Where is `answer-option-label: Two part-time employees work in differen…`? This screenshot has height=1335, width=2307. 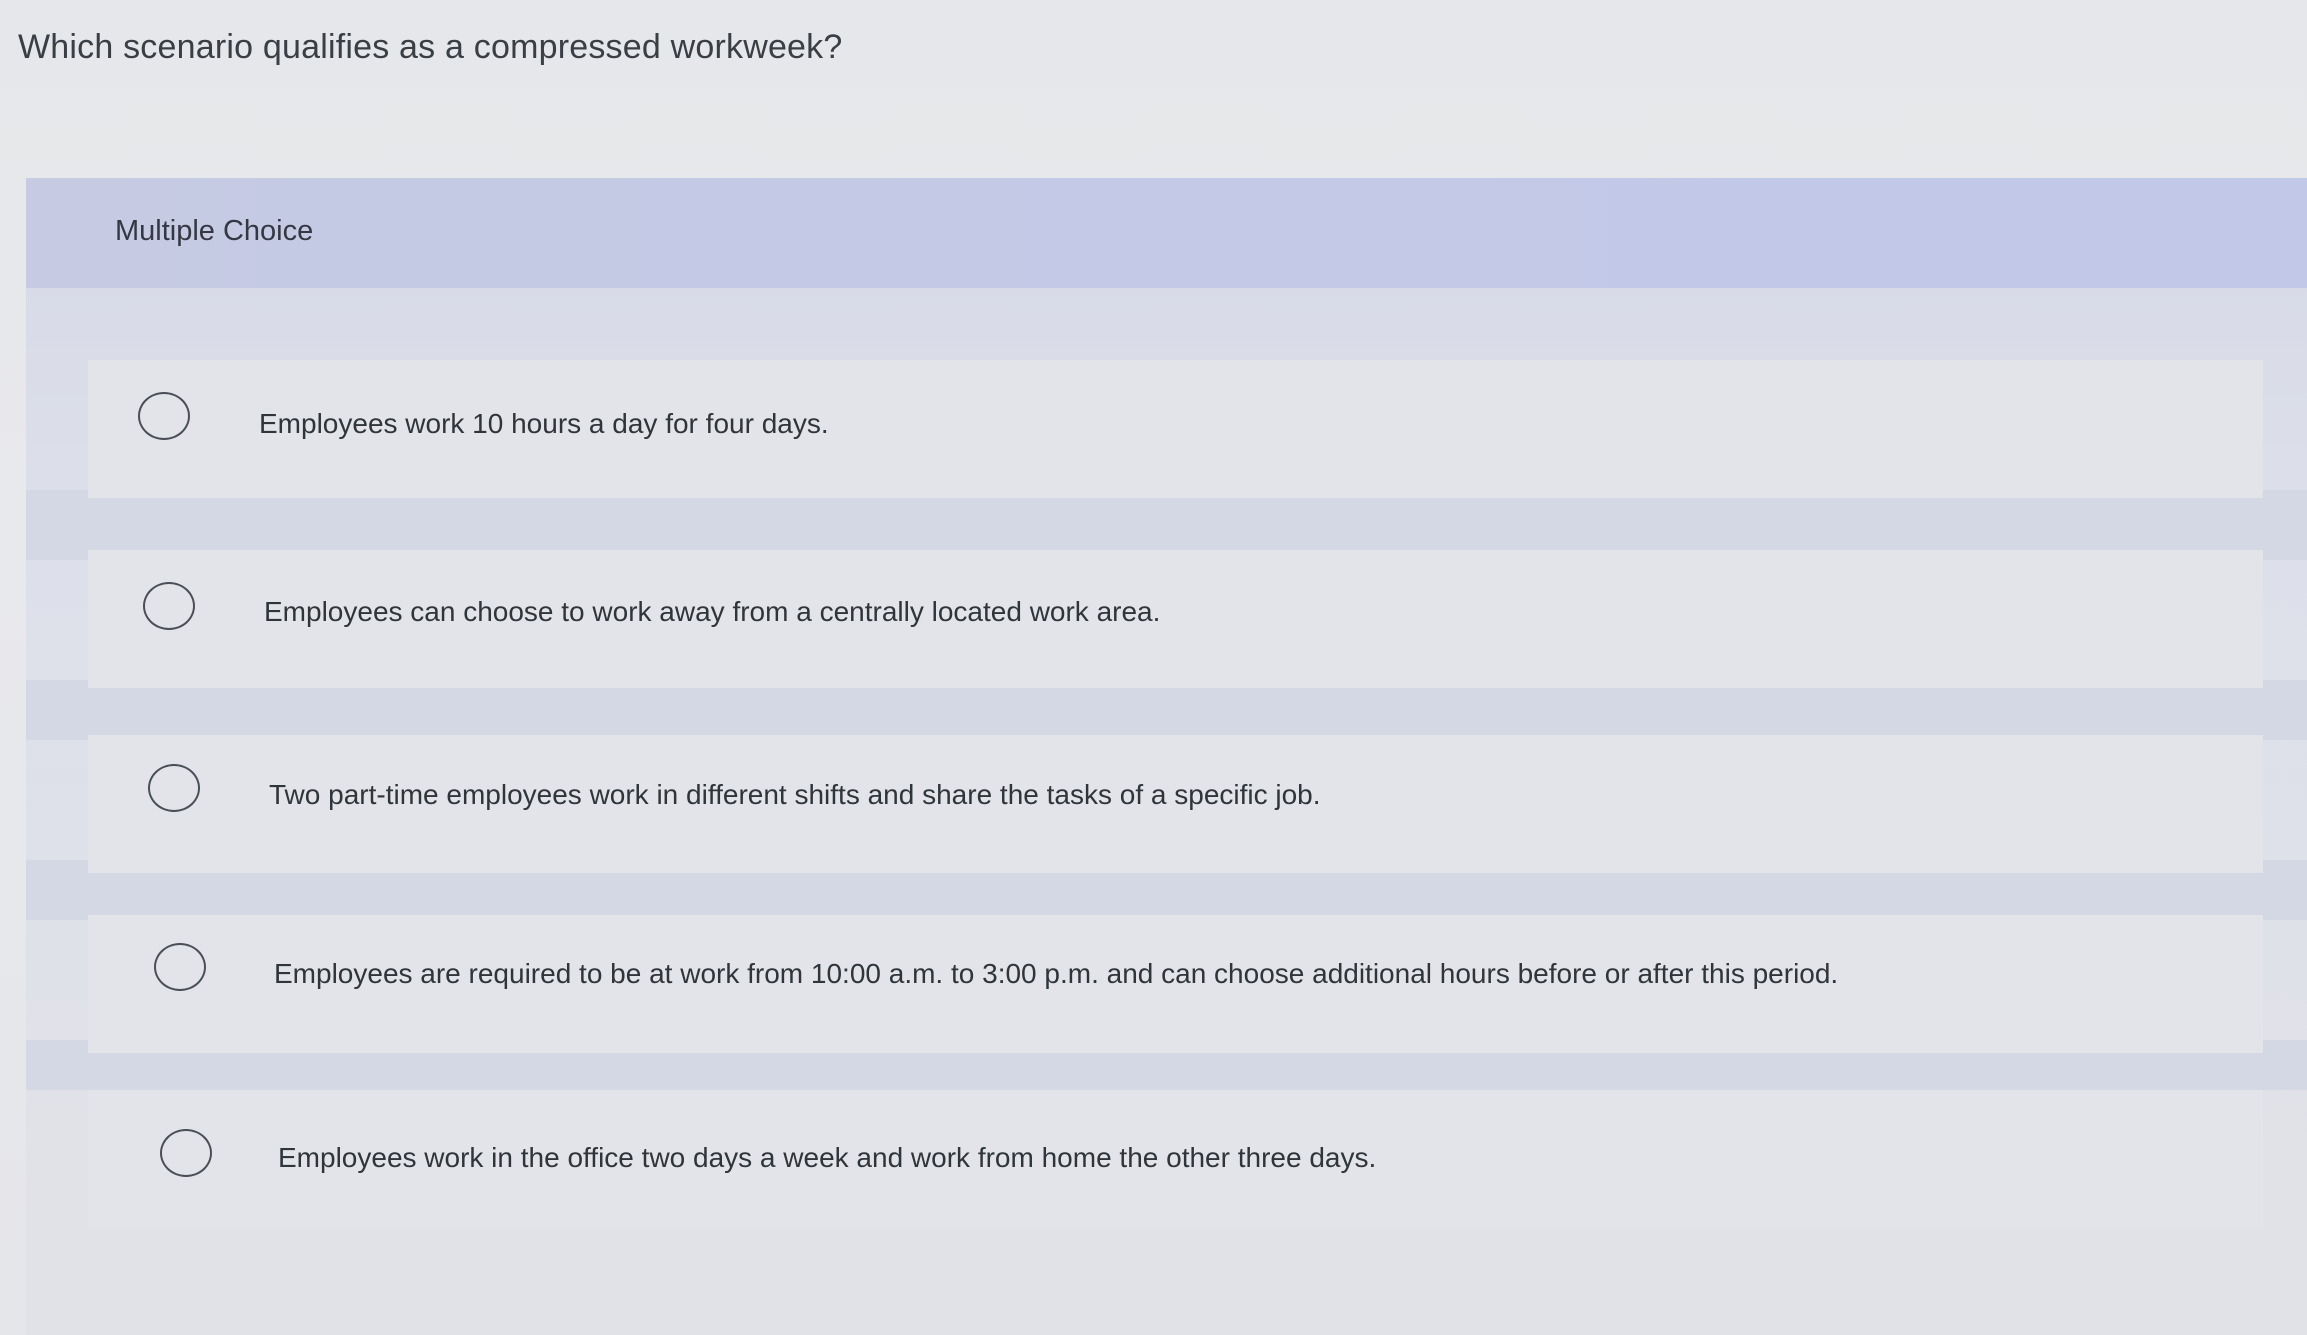
answer-option-label: Two part-time employees work in differen… is located at coordinates (795, 794).